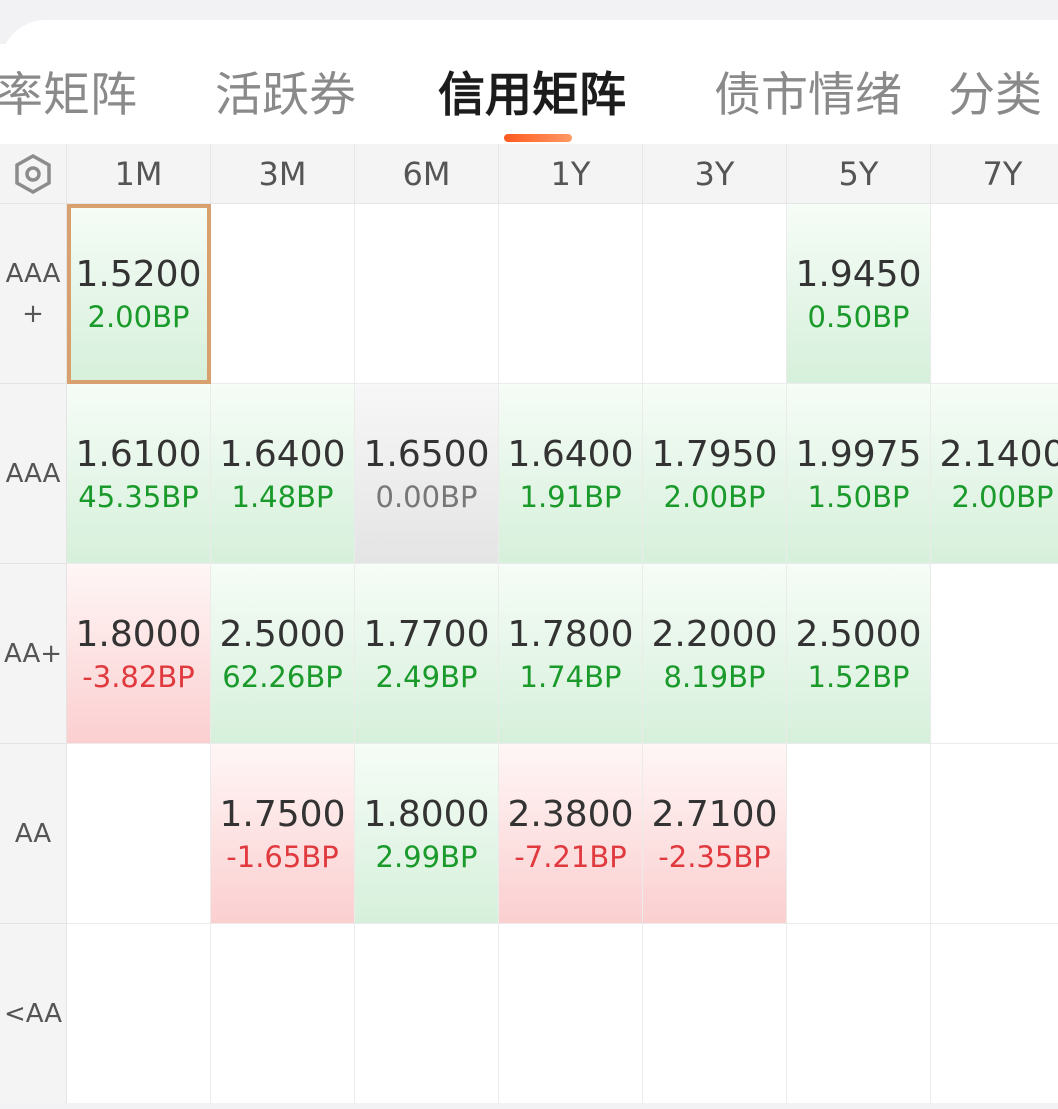 This screenshot has height=1109, width=1058. I want to click on matrix-cell: 1.8000 2.99BP, so click(427, 834).